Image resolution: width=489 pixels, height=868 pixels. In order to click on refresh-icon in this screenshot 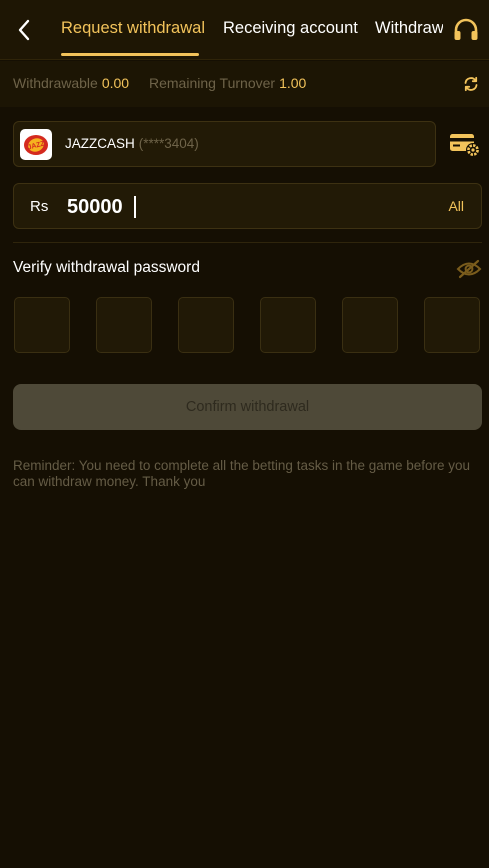, I will do `click(471, 84)`.